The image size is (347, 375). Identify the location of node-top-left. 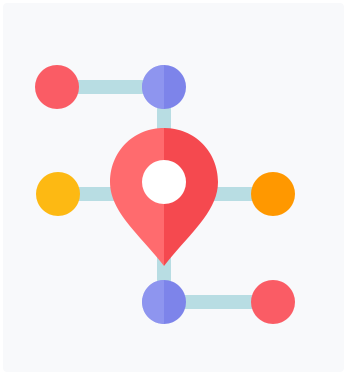
(57, 87).